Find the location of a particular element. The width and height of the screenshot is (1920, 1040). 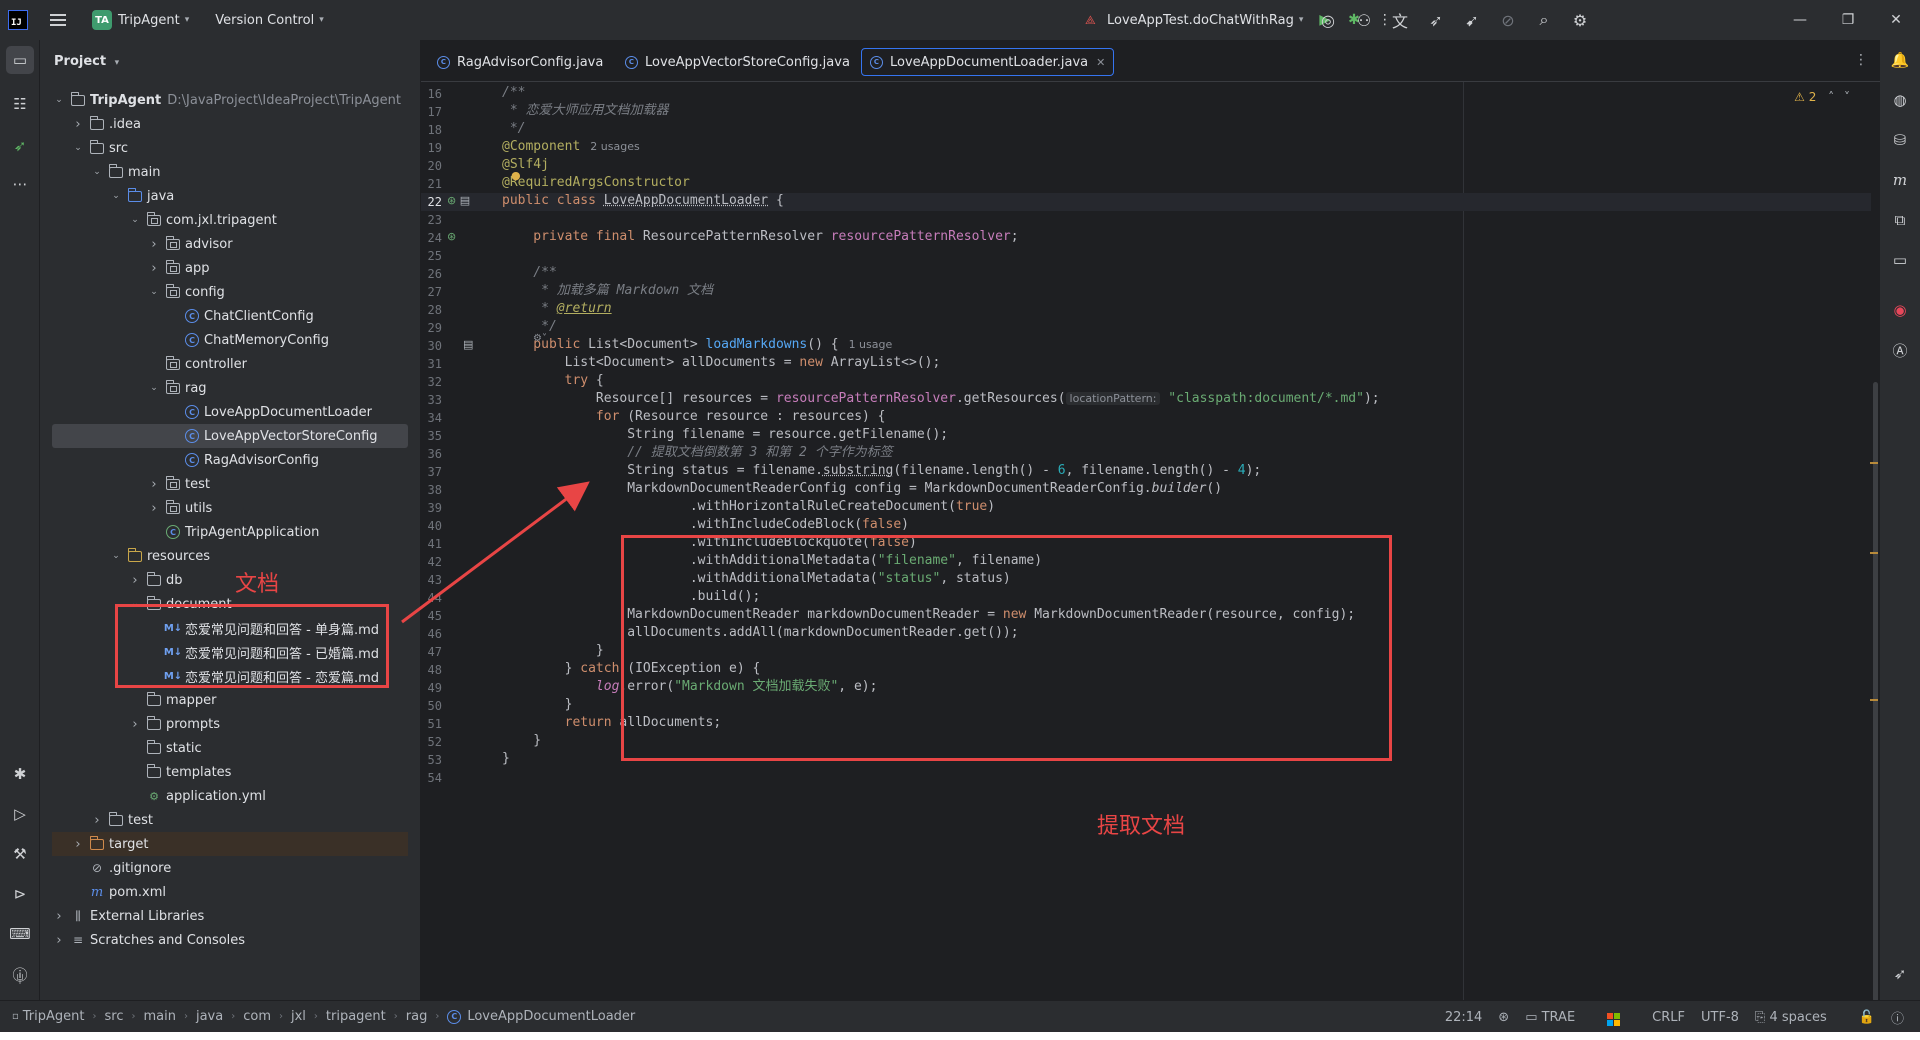

translate-panel-icon: Ⓐ is located at coordinates (1900, 350).